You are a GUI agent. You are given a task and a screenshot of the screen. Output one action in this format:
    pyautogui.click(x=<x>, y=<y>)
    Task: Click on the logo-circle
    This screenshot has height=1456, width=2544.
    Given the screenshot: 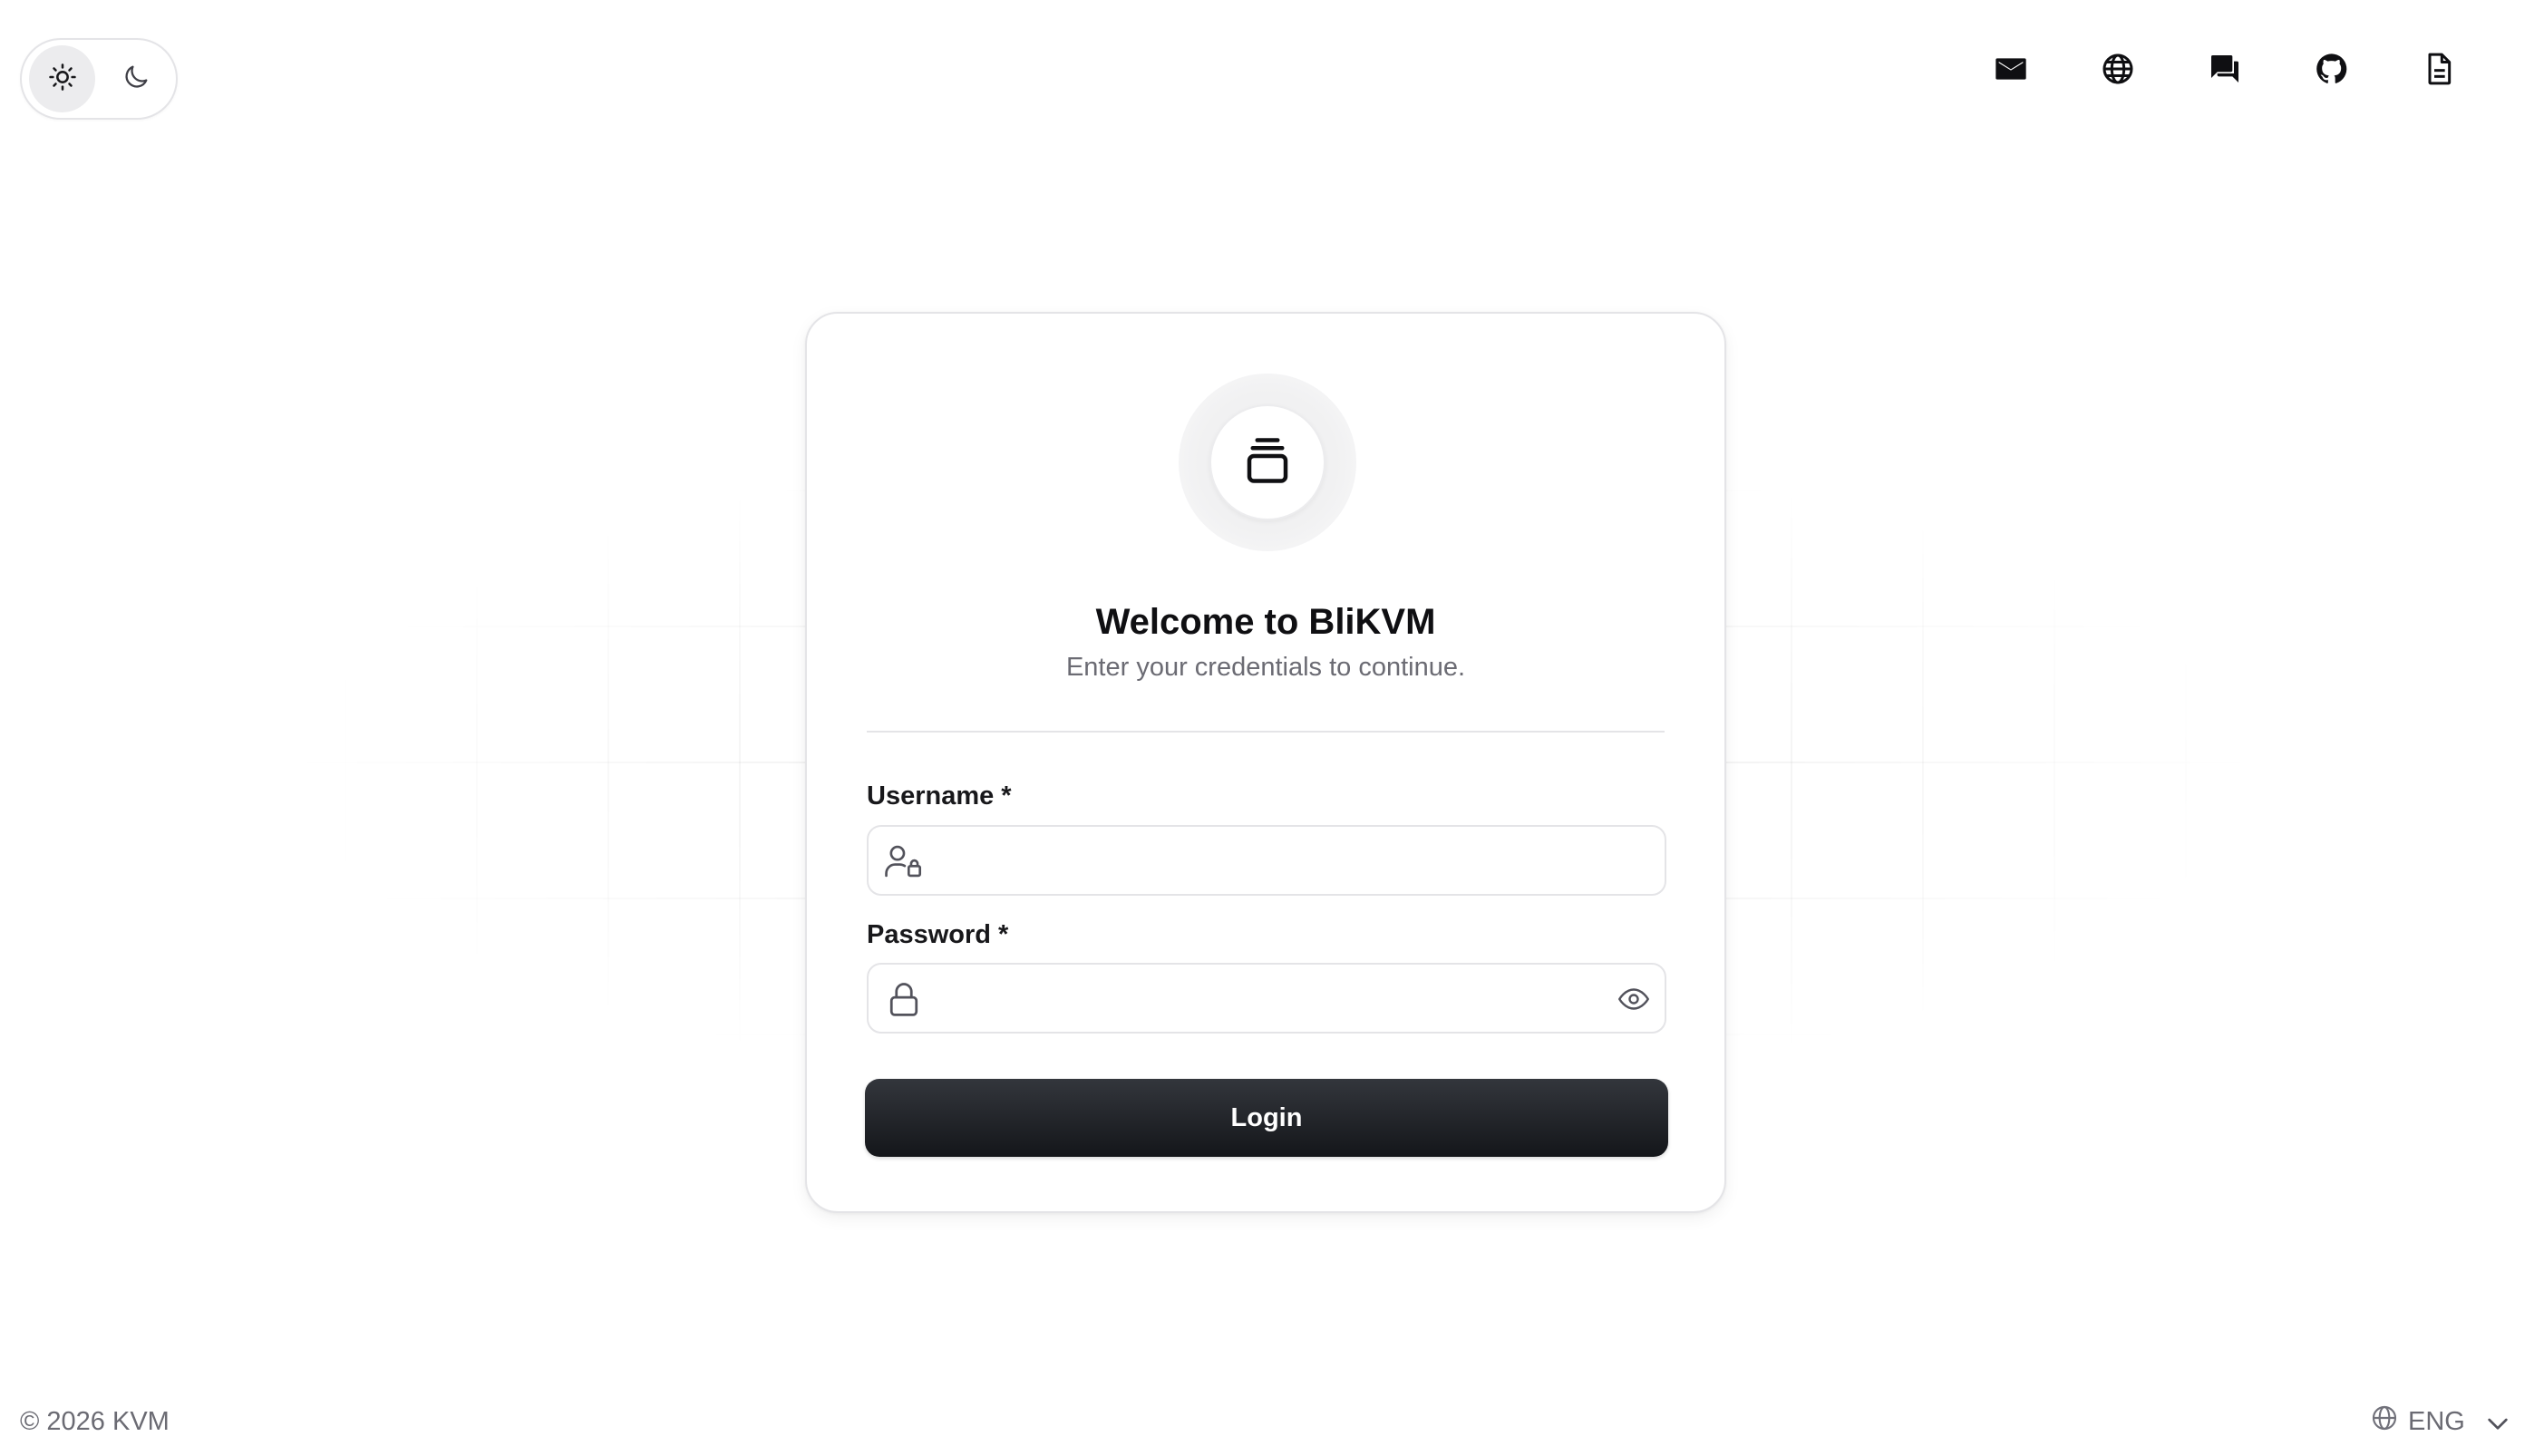 What is the action you would take?
    pyautogui.click(x=1267, y=462)
    